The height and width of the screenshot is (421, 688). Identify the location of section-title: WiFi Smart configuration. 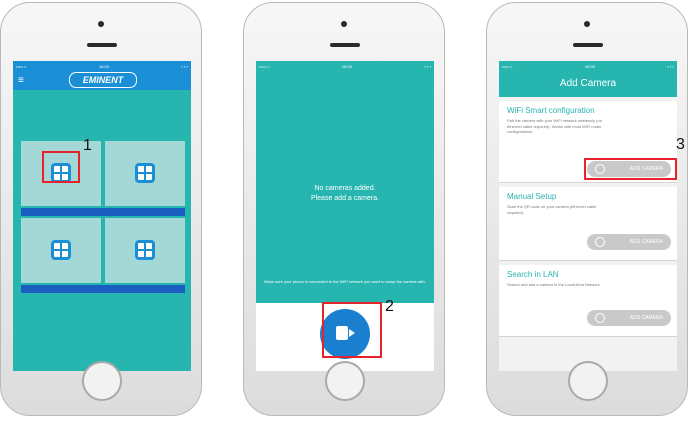
(551, 110).